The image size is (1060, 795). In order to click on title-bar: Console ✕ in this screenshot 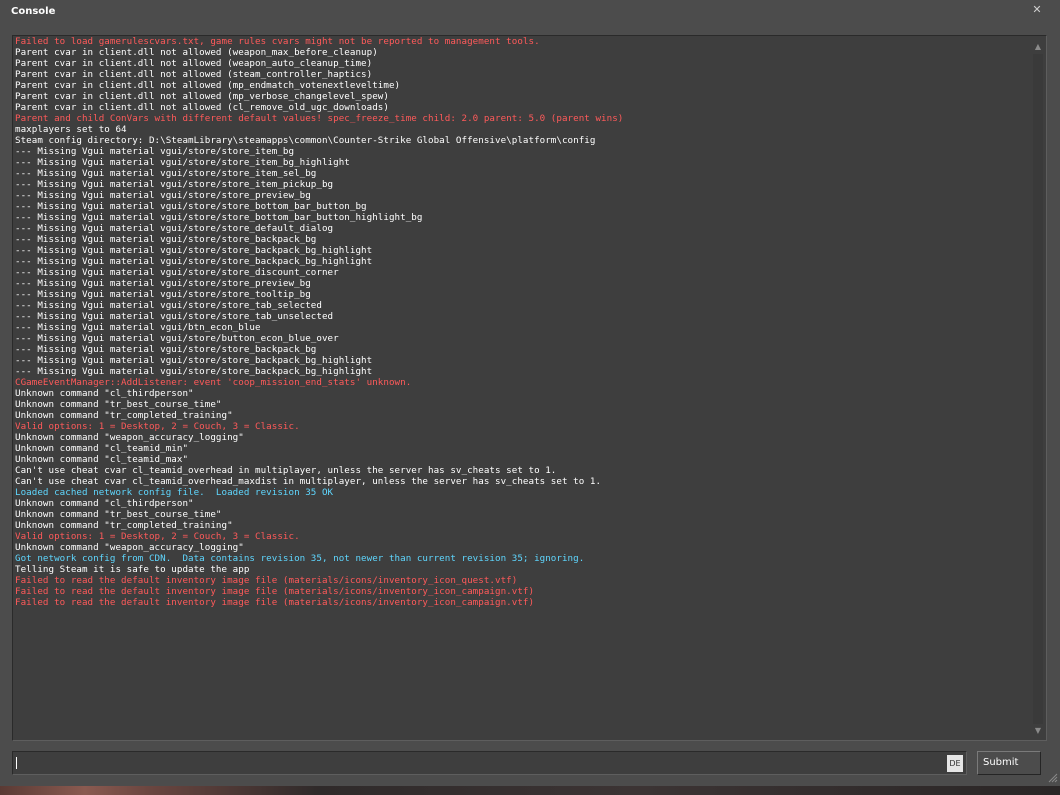, I will do `click(530, 11)`.